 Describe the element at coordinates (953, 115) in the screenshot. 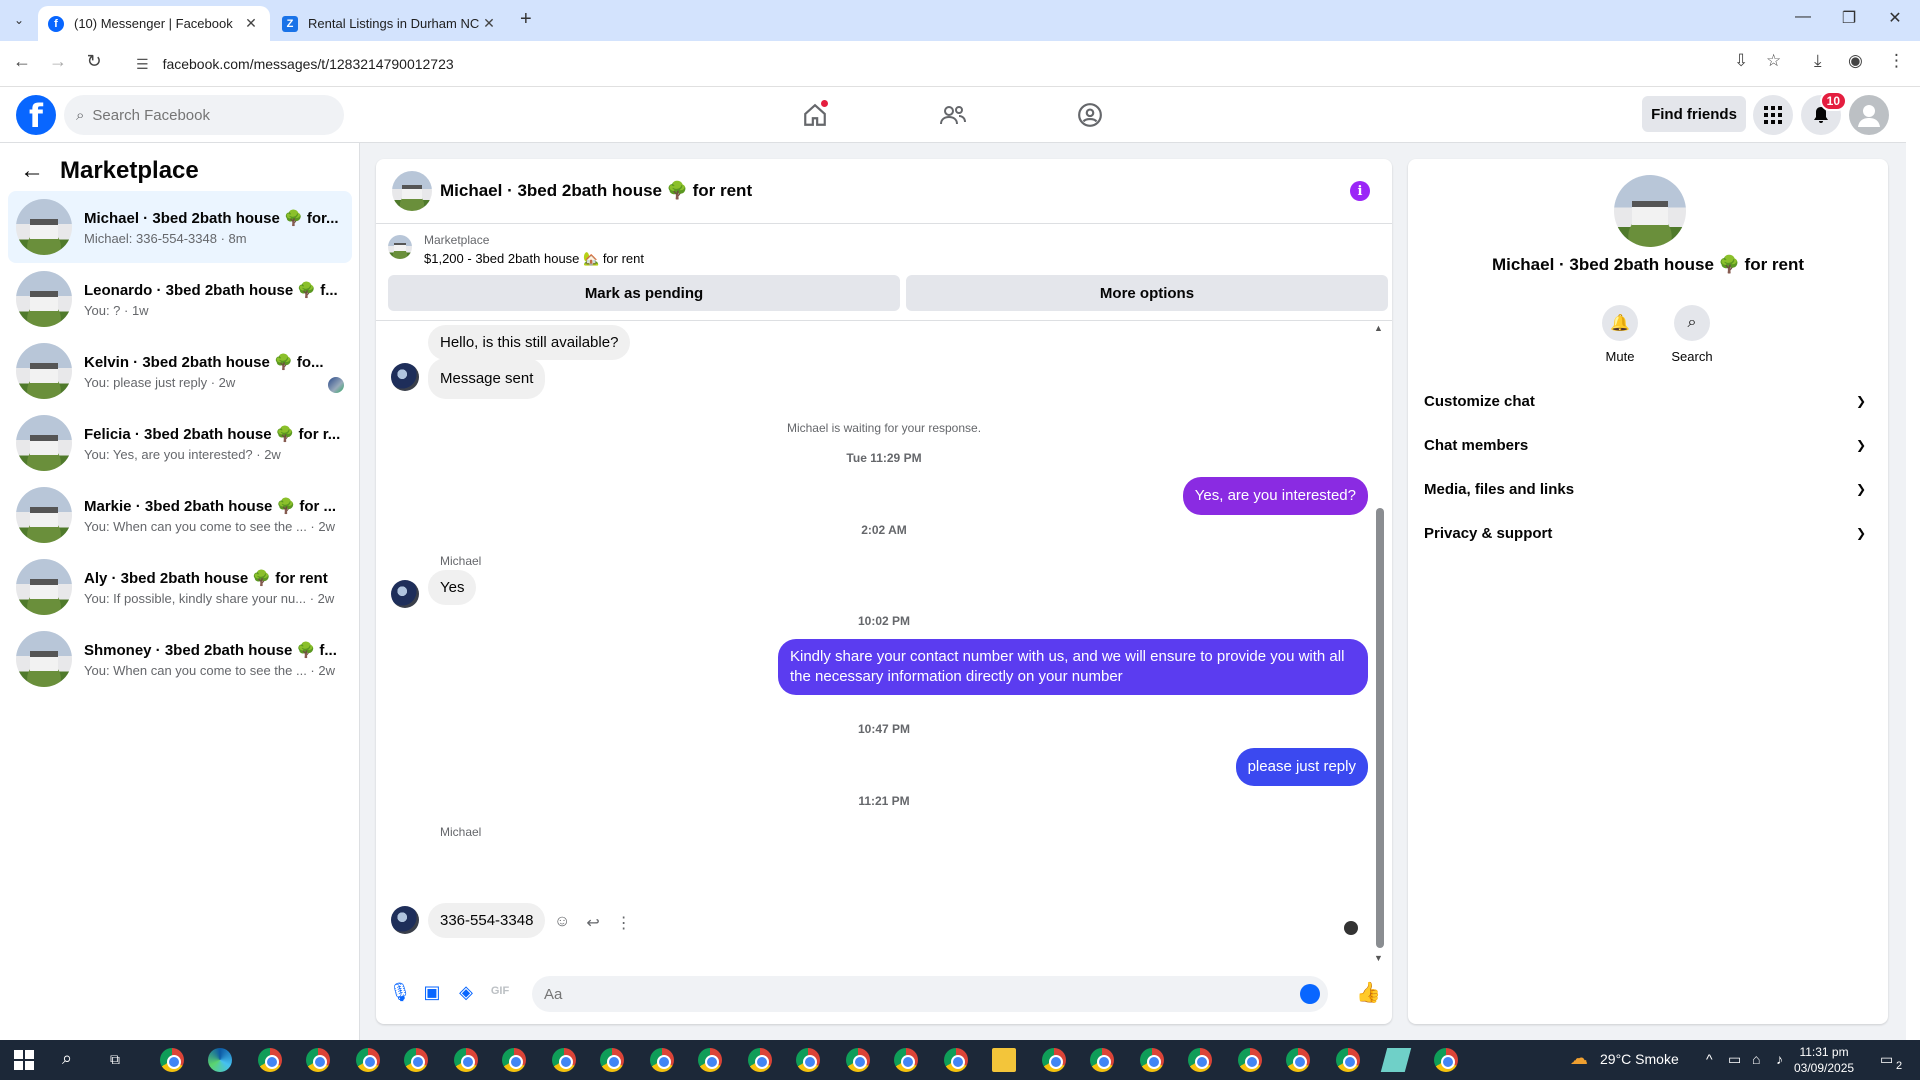

I see `friends-icon` at that location.